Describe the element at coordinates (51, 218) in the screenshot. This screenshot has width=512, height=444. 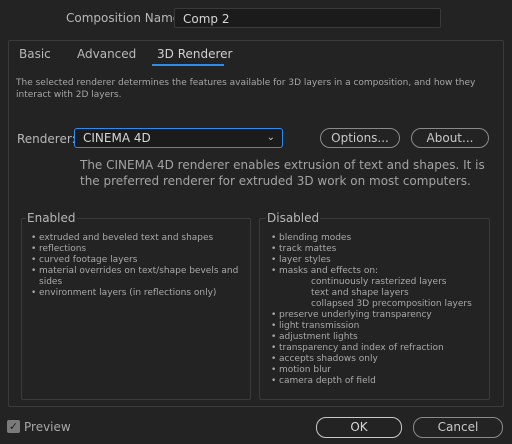
I see `enabled-title: Enabled` at that location.